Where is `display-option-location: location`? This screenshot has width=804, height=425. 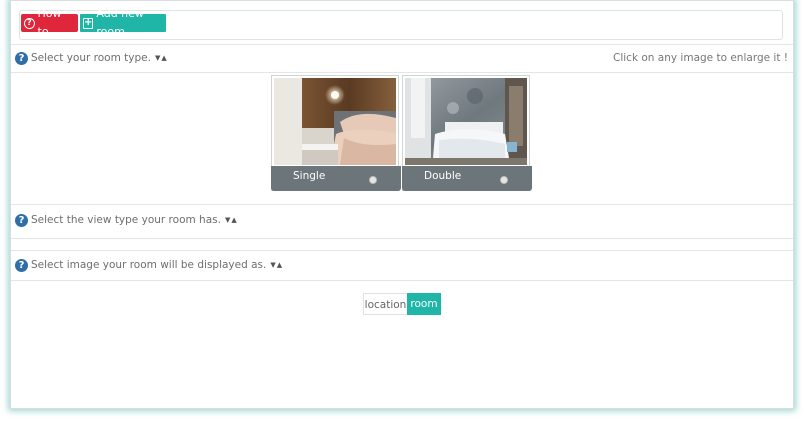 display-option-location: location is located at coordinates (385, 304).